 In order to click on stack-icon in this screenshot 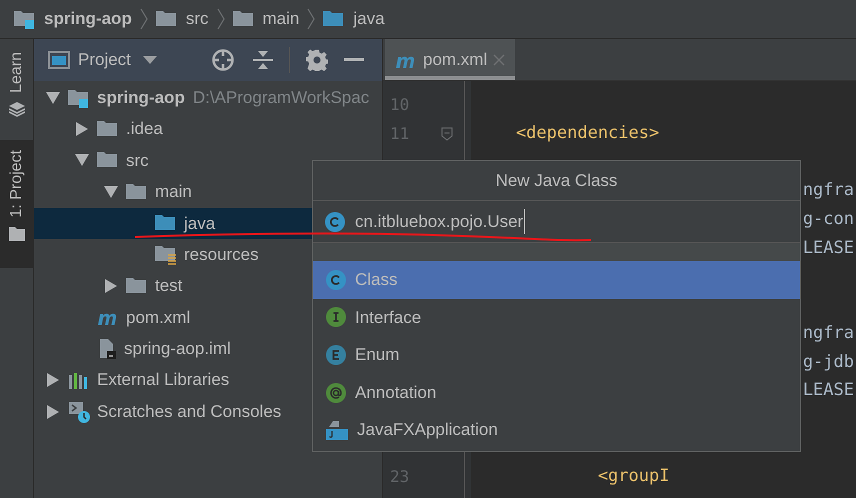, I will do `click(16, 108)`.